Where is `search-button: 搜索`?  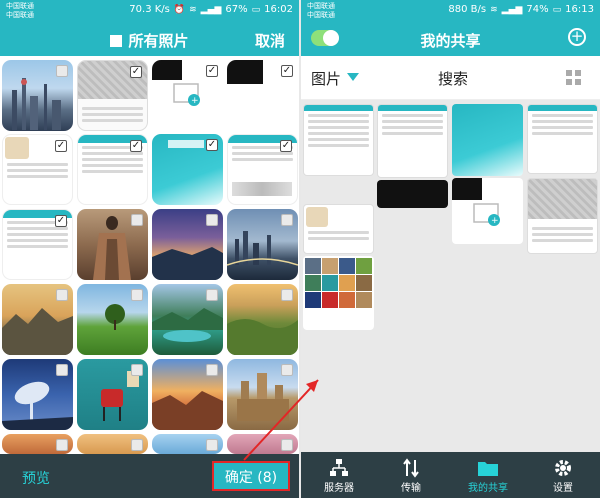
search-button: 搜索 is located at coordinates (453, 78).